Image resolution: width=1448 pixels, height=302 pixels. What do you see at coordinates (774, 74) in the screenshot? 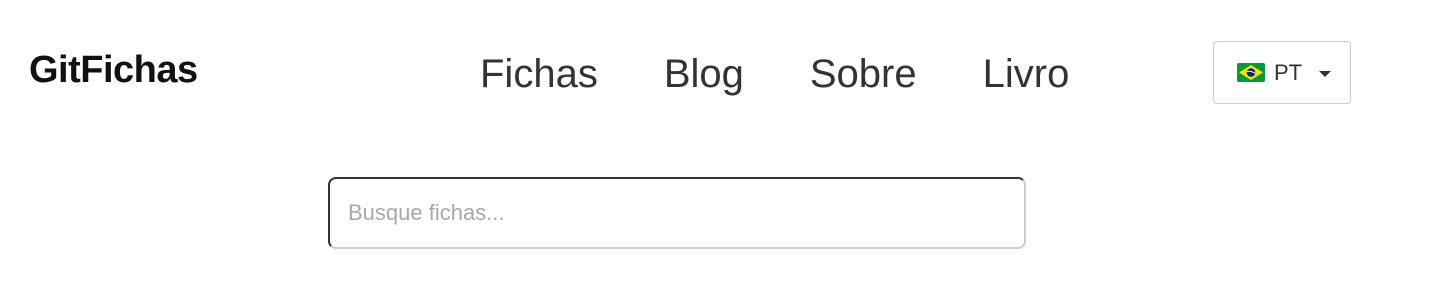
I see `main-nav: Fichas Blog Sobre Livro` at bounding box center [774, 74].